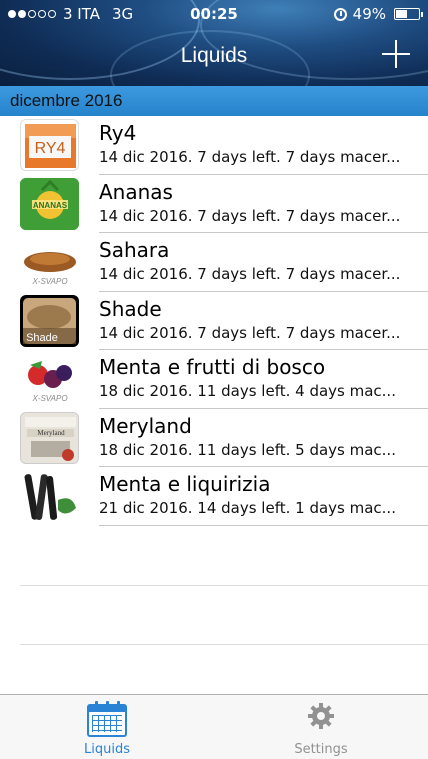 This screenshot has width=428, height=759. What do you see at coordinates (49, 496) in the screenshot?
I see `liquid-thumbnail` at bounding box center [49, 496].